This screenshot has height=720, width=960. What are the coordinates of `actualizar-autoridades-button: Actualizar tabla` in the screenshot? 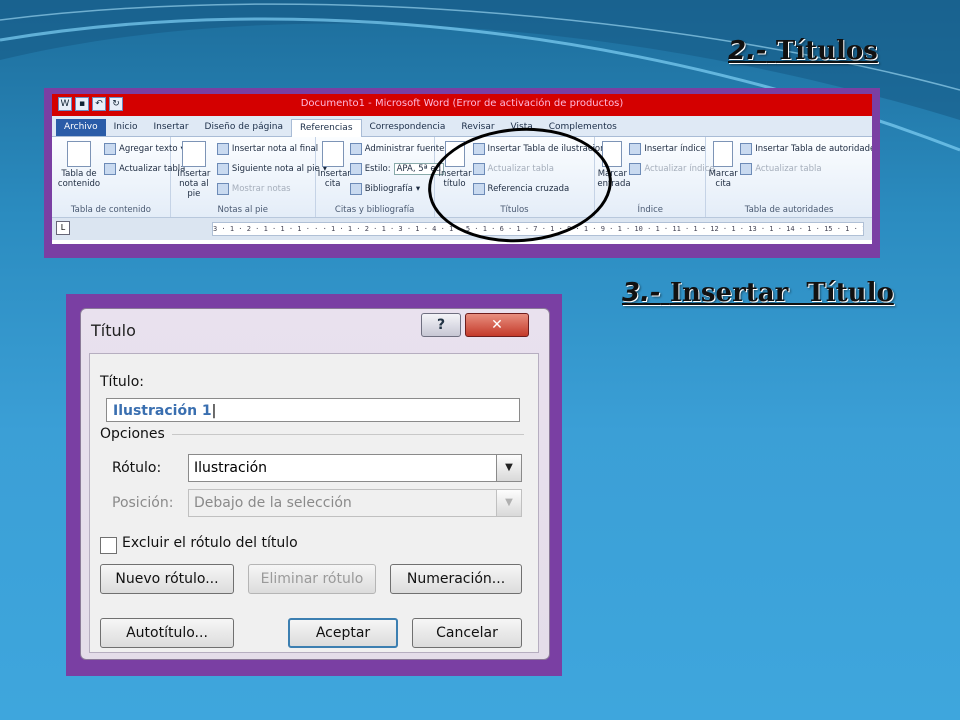 It's located at (781, 169).